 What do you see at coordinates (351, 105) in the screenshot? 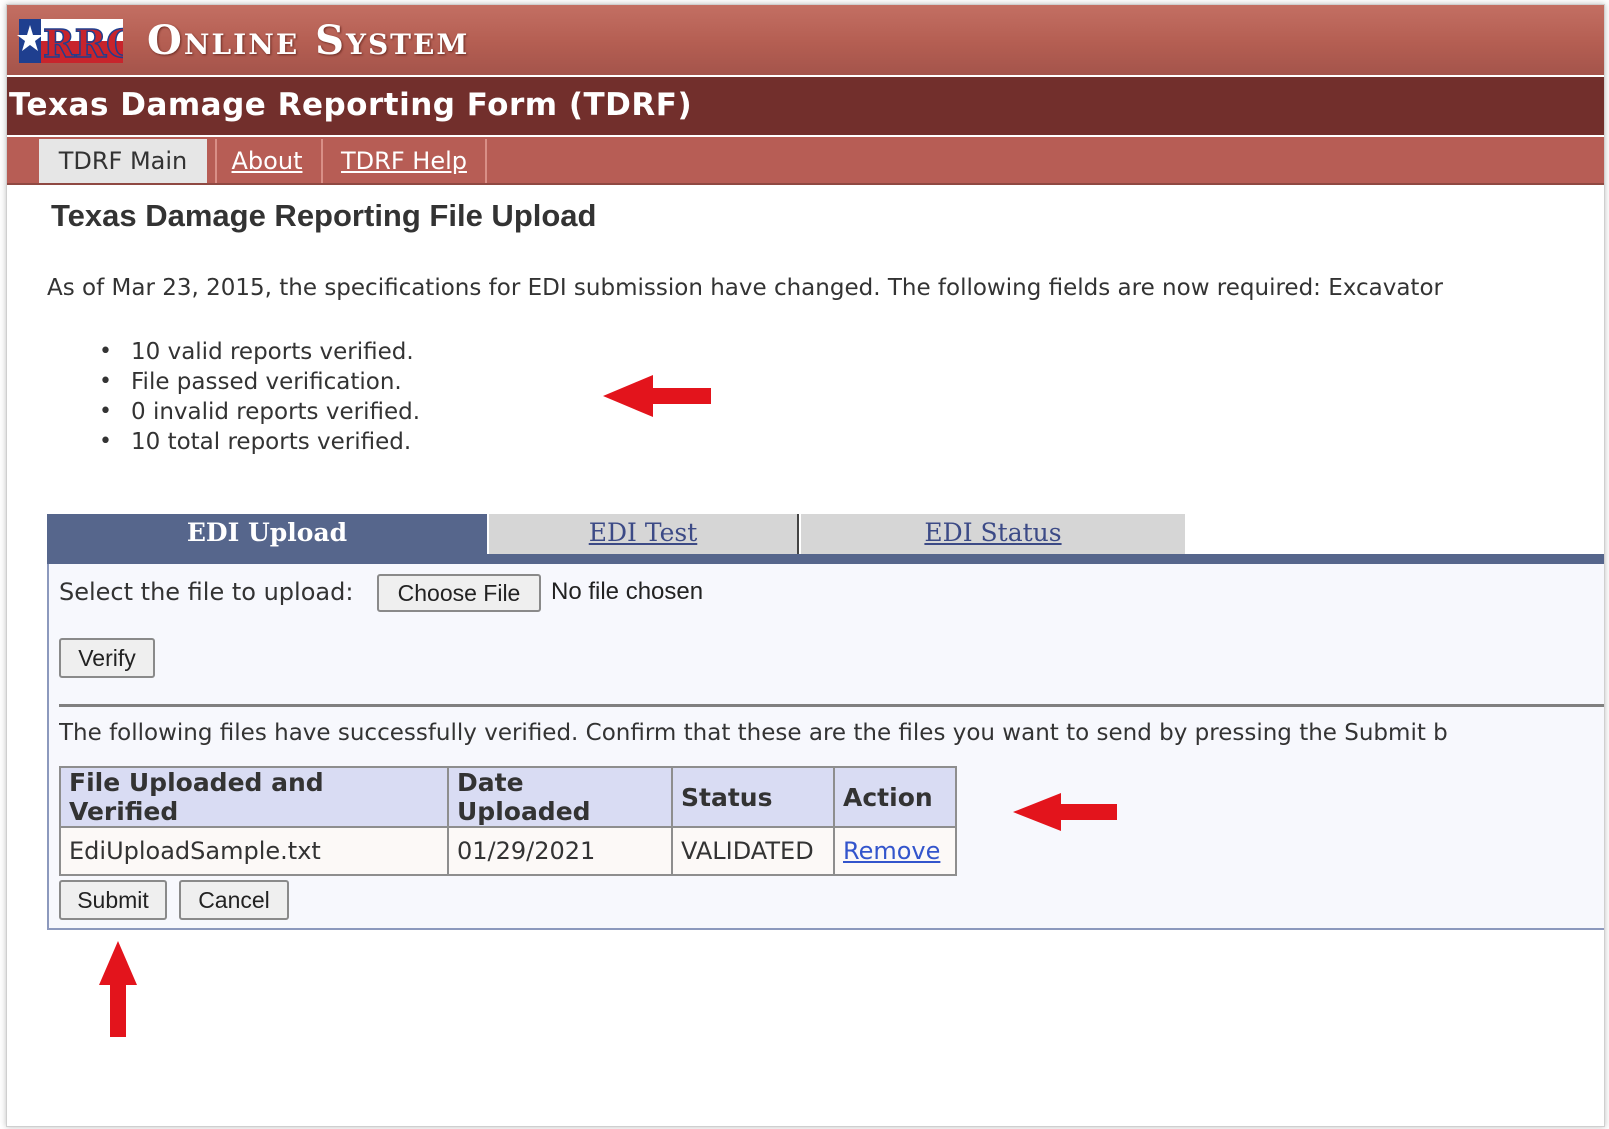
I see `form-title: Texas Damage Reporting Form (TDRF)` at bounding box center [351, 105].